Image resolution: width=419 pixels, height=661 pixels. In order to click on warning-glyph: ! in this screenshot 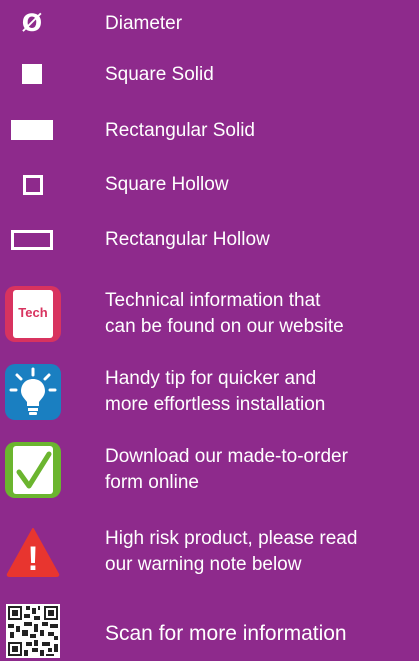, I will do `click(32, 559)`.